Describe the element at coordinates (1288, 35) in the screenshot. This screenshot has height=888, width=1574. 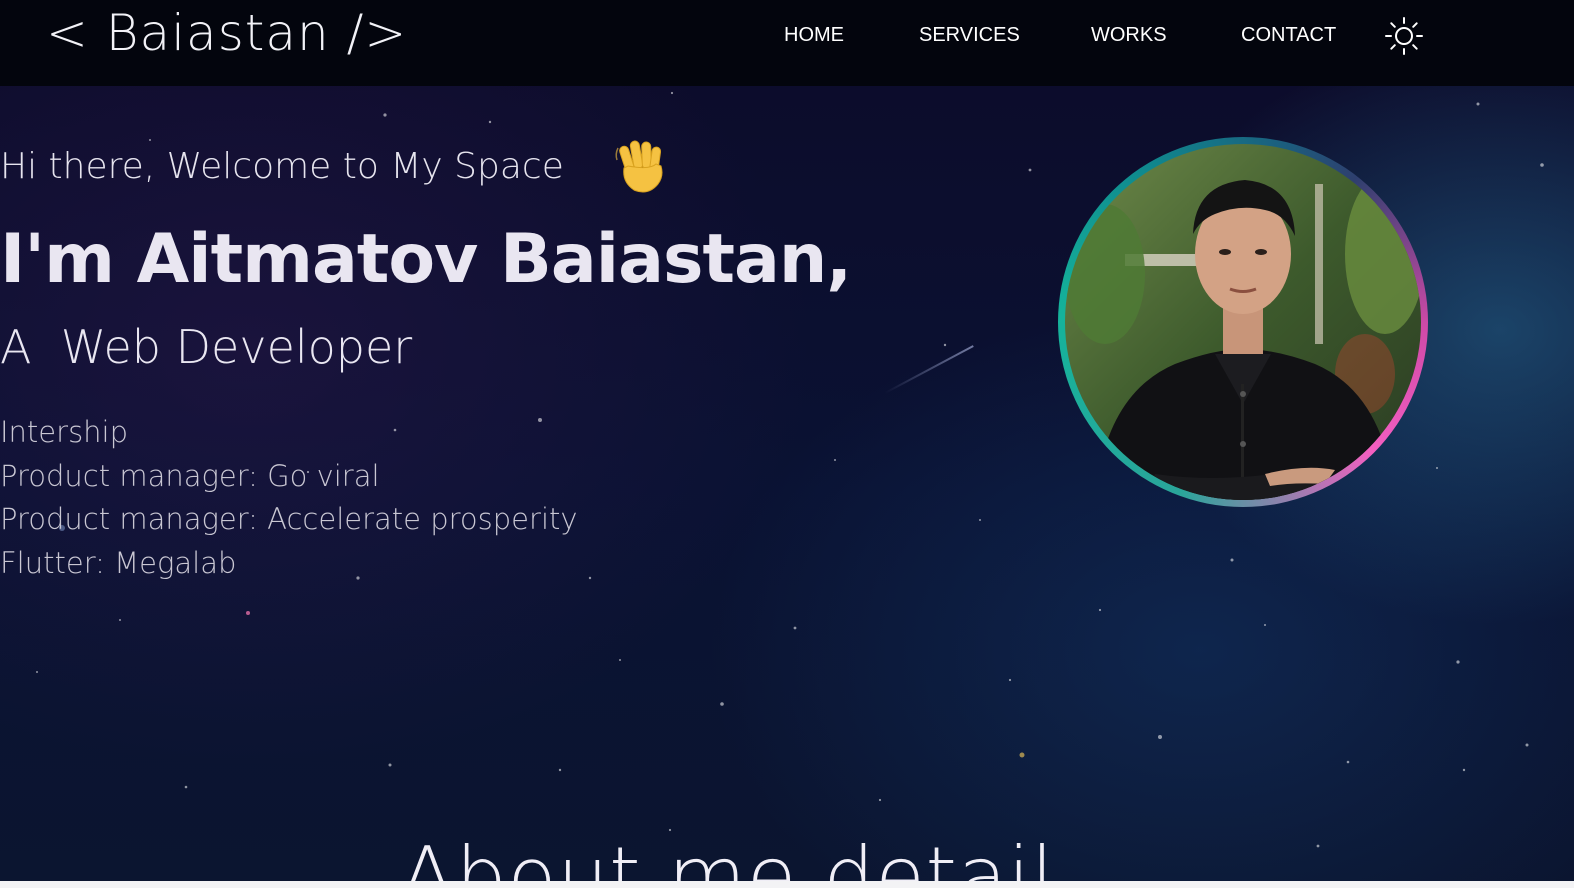
I see `nav-contact-link: CONTACT` at that location.